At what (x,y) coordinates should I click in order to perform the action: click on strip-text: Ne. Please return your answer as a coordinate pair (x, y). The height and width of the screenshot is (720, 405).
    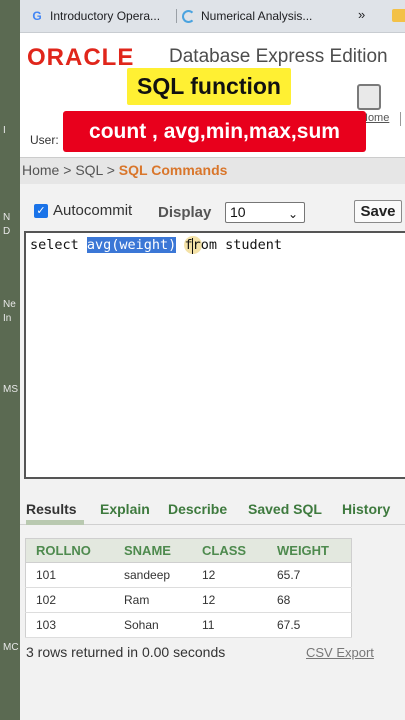
    Looking at the image, I should click on (9, 304).